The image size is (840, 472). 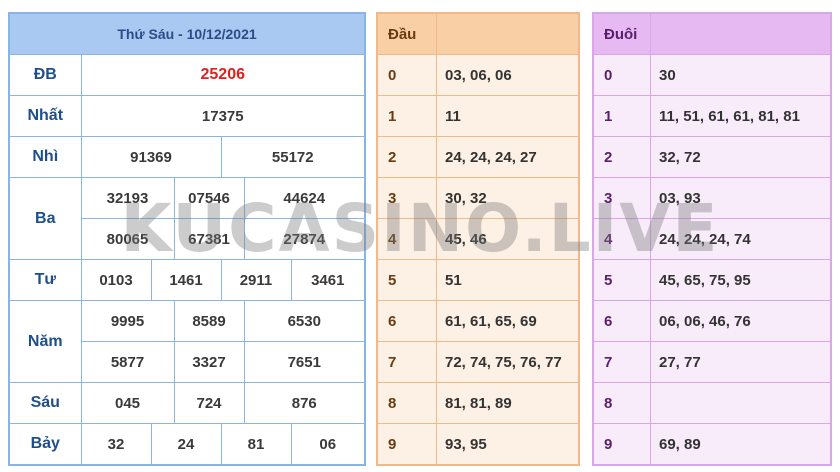 I want to click on prize-label-ba: Ba, so click(x=45, y=218).